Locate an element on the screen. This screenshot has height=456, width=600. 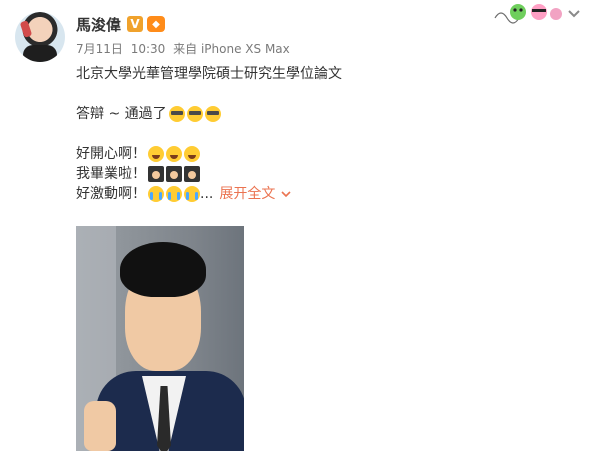
decoration-sticker-icon is located at coordinates (528, 14).